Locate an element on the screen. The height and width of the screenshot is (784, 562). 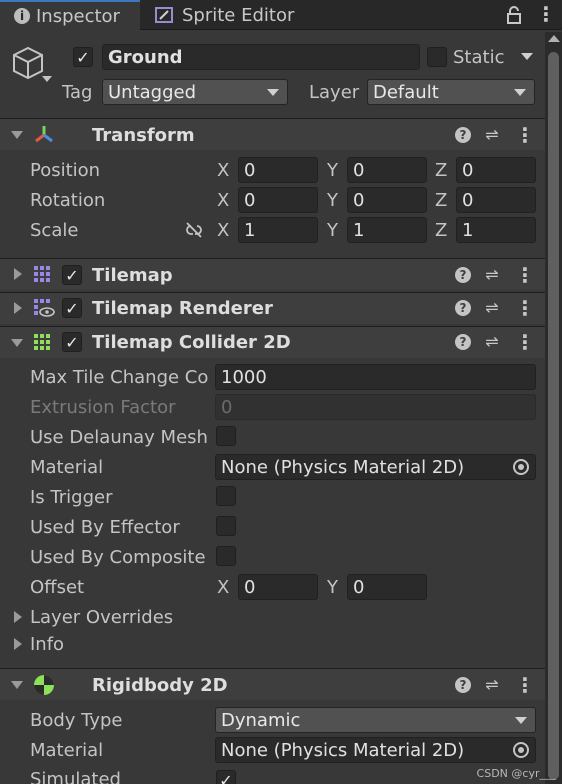
tab-sprite-editor-label: Sprite Editor is located at coordinates (238, 15).